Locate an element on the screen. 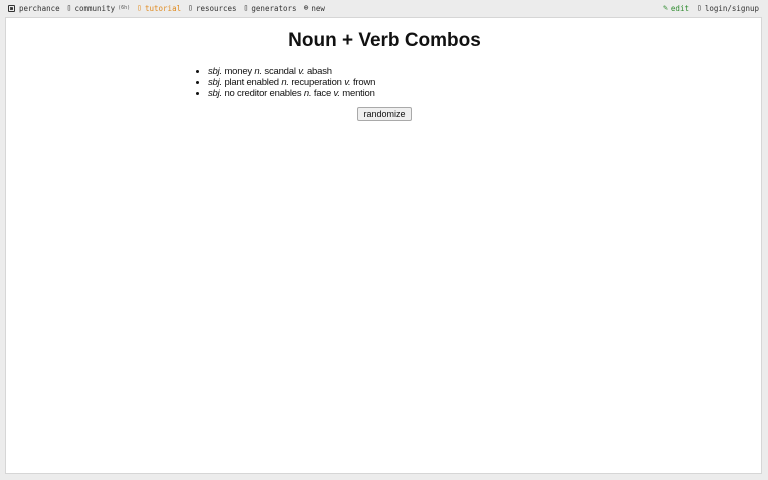 The height and width of the screenshot is (480, 768). chat-icon: ▯ is located at coordinates (69, 7).